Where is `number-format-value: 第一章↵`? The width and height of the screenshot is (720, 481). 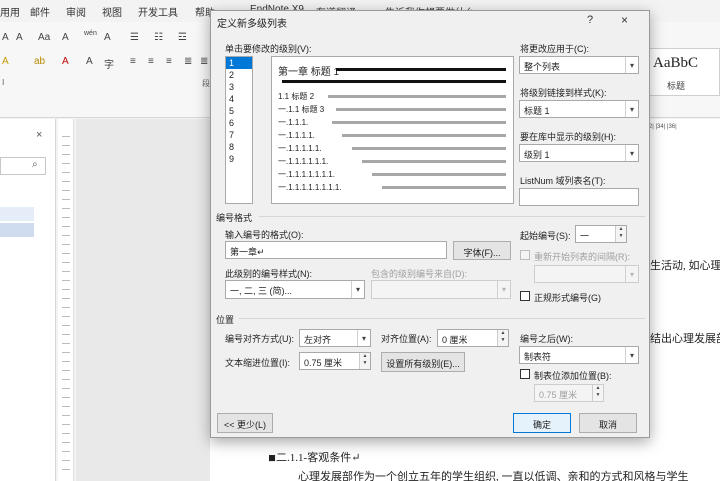
number-format-value: 第一章↵ is located at coordinates (247, 252).